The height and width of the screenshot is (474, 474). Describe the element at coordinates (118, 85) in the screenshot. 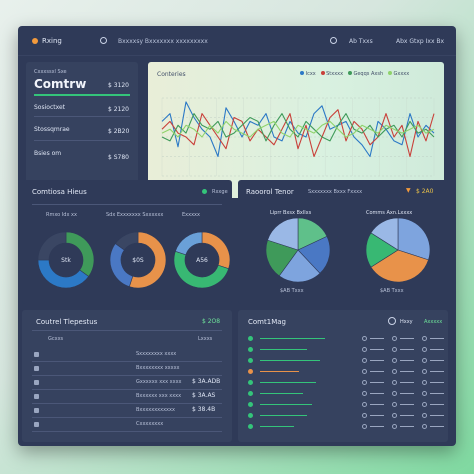

I see `stats-title-value: $ 3120` at that location.